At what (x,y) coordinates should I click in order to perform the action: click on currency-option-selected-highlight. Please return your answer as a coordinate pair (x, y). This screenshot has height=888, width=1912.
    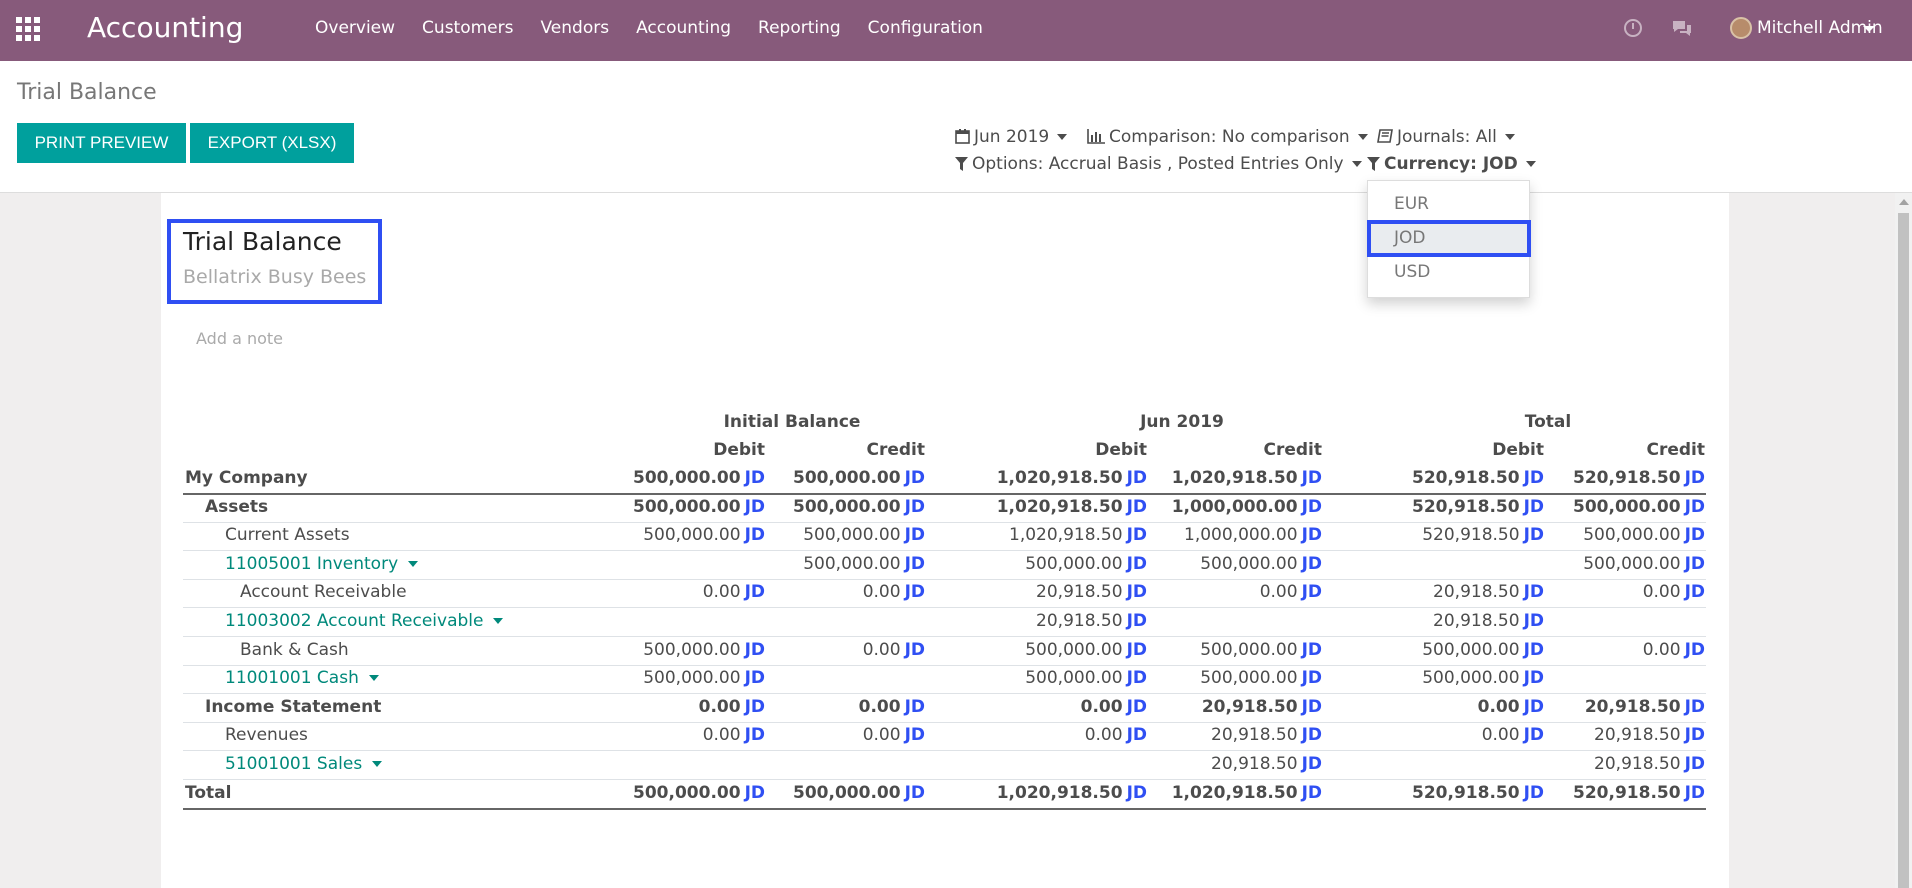
    Looking at the image, I should click on (1449, 238).